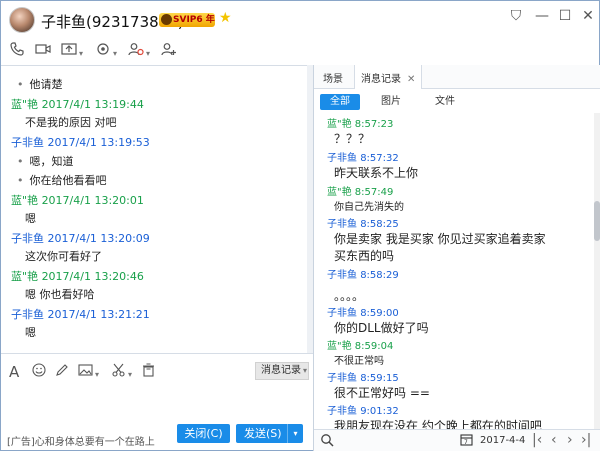 The width and height of the screenshot is (600, 451). What do you see at coordinates (154, 180) in the screenshot?
I see `chat-message: • 你在给他看看吧` at bounding box center [154, 180].